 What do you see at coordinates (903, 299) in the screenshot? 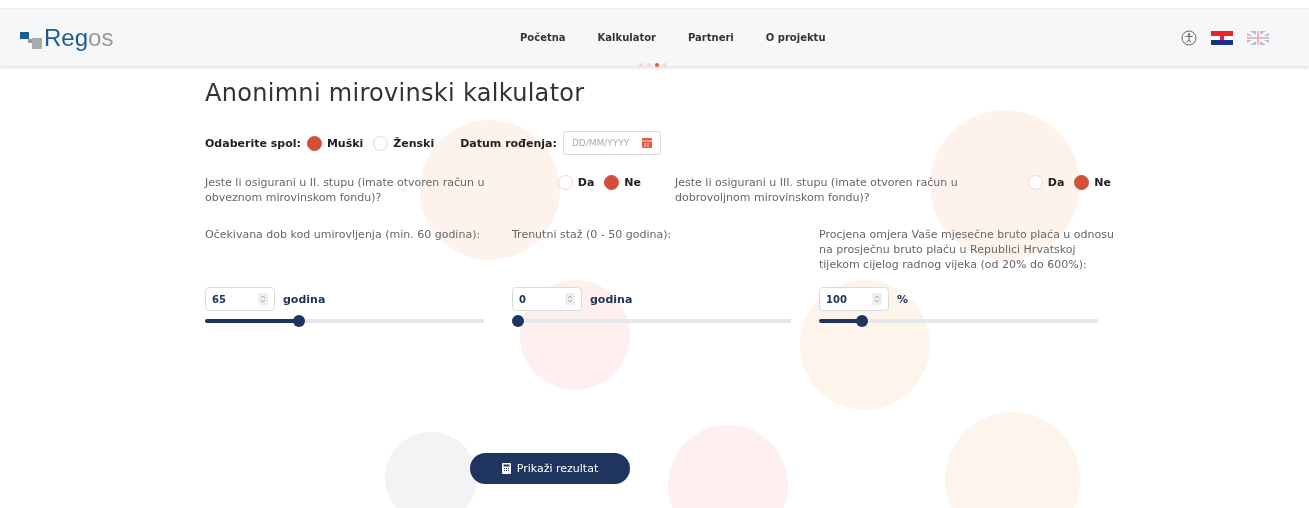
I see `unit-label: %` at bounding box center [903, 299].